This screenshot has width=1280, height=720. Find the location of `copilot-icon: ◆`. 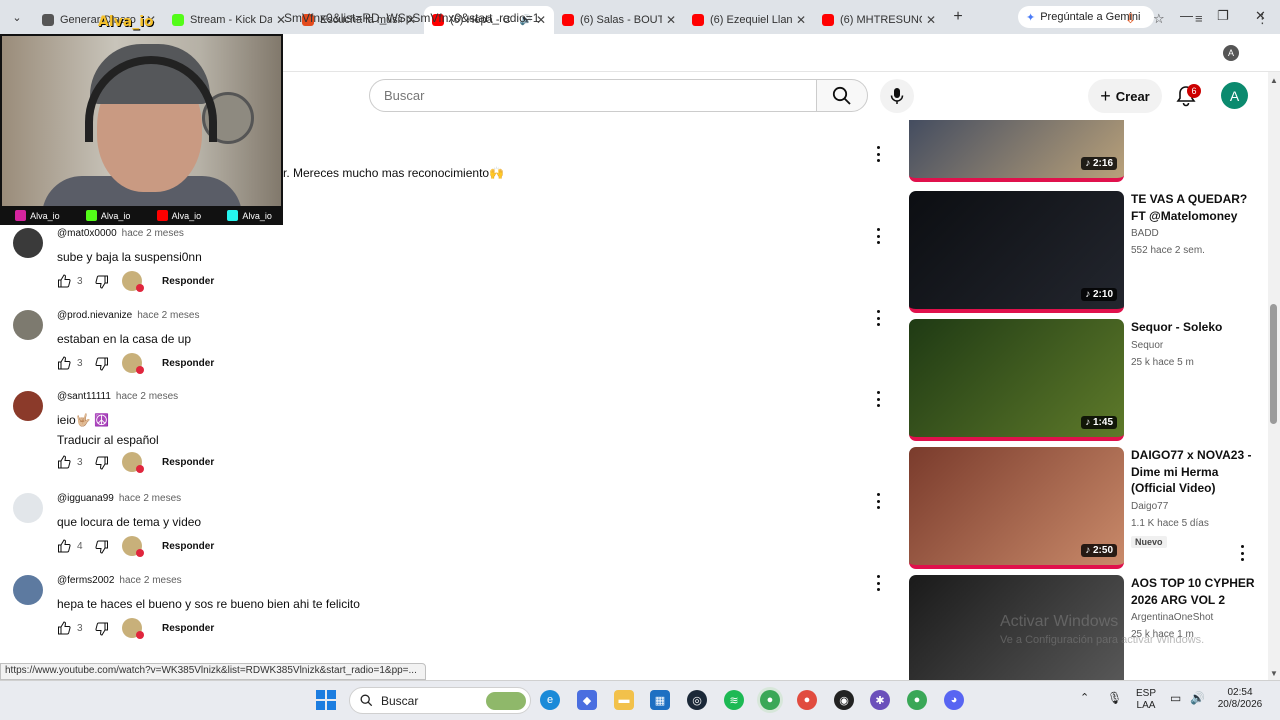

copilot-icon: ◆ is located at coordinates (587, 700).